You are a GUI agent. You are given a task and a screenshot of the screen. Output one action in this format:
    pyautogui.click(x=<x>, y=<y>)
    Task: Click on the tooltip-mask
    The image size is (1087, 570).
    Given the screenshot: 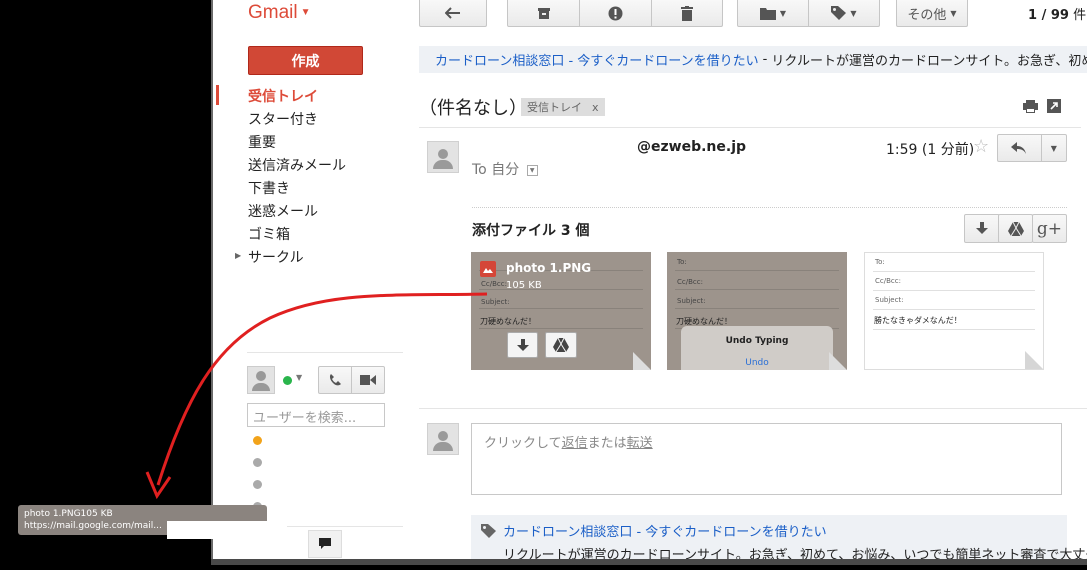 What is the action you would take?
    pyautogui.click(x=227, y=530)
    